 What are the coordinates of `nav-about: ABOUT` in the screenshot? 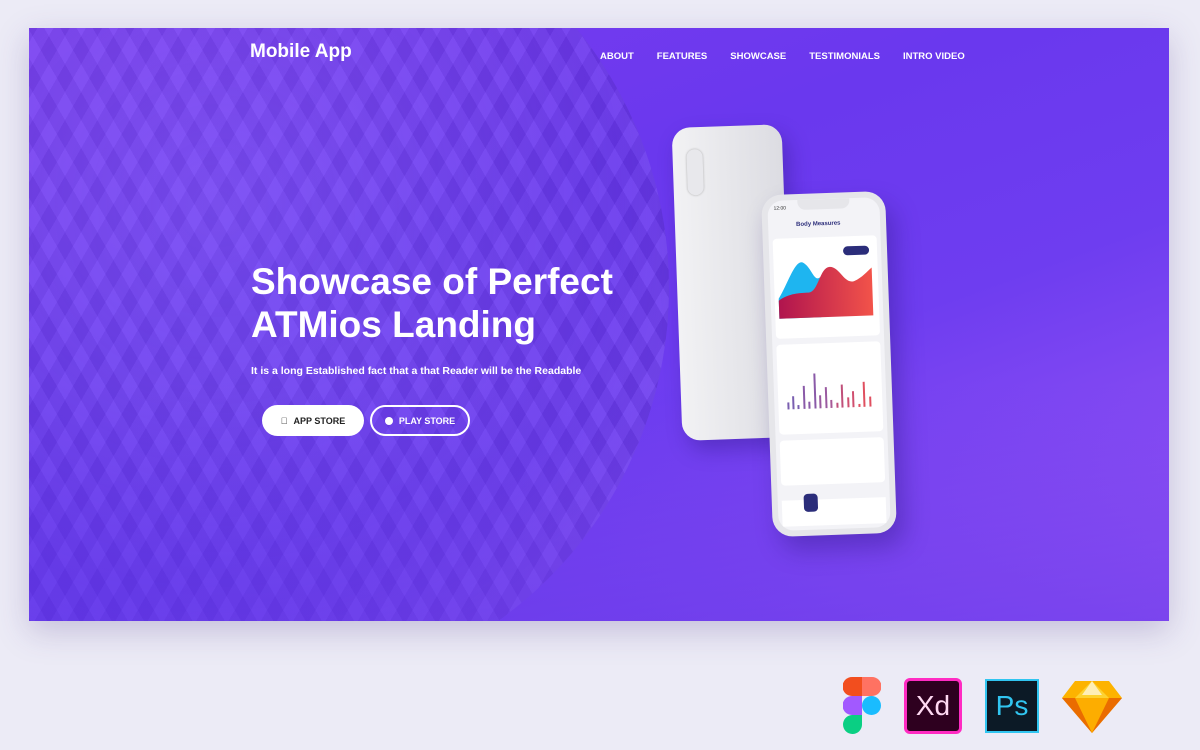 It's located at (617, 56).